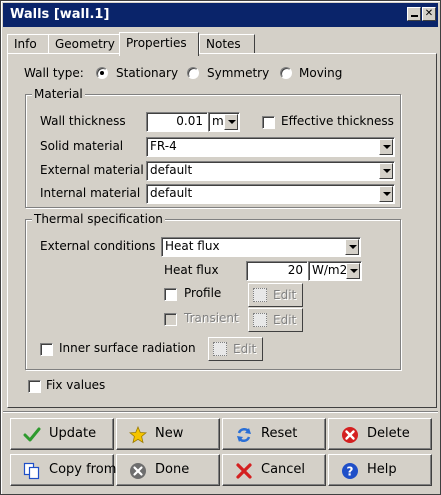 The width and height of the screenshot is (441, 495). What do you see at coordinates (223, 44) in the screenshot?
I see `tab-notes-label: Notes` at bounding box center [223, 44].